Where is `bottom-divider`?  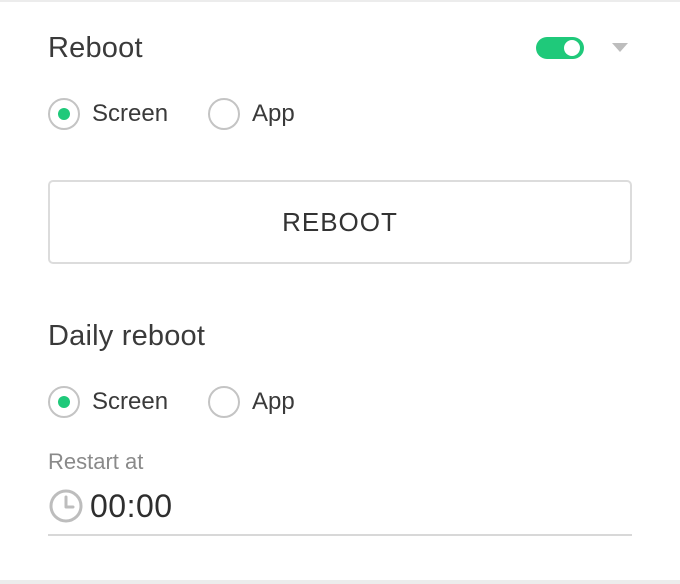
bottom-divider is located at coordinates (340, 582).